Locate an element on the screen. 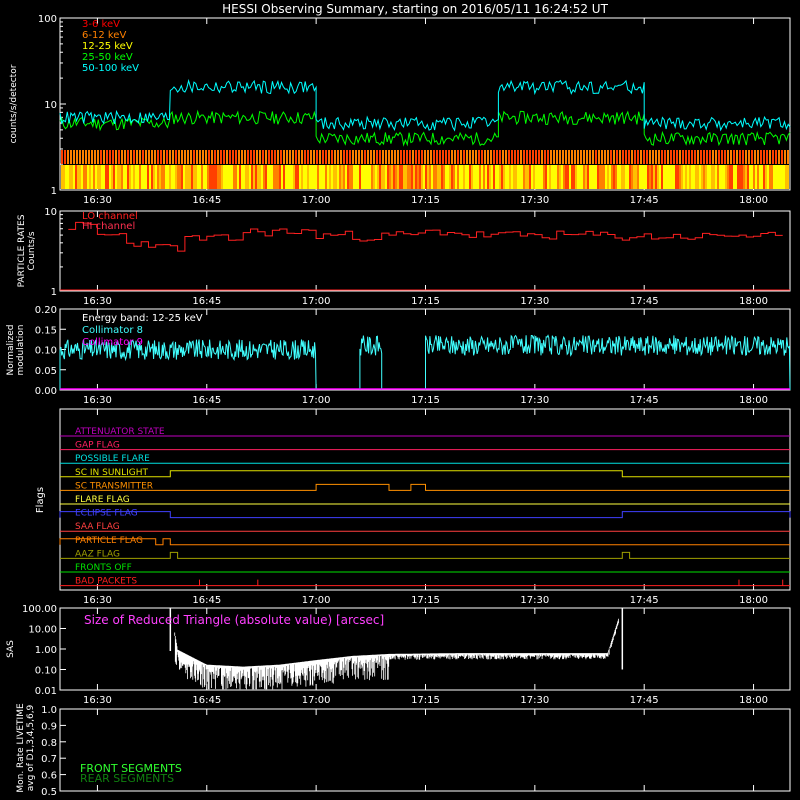  y-axis-label: Flags is located at coordinates (40, 500).